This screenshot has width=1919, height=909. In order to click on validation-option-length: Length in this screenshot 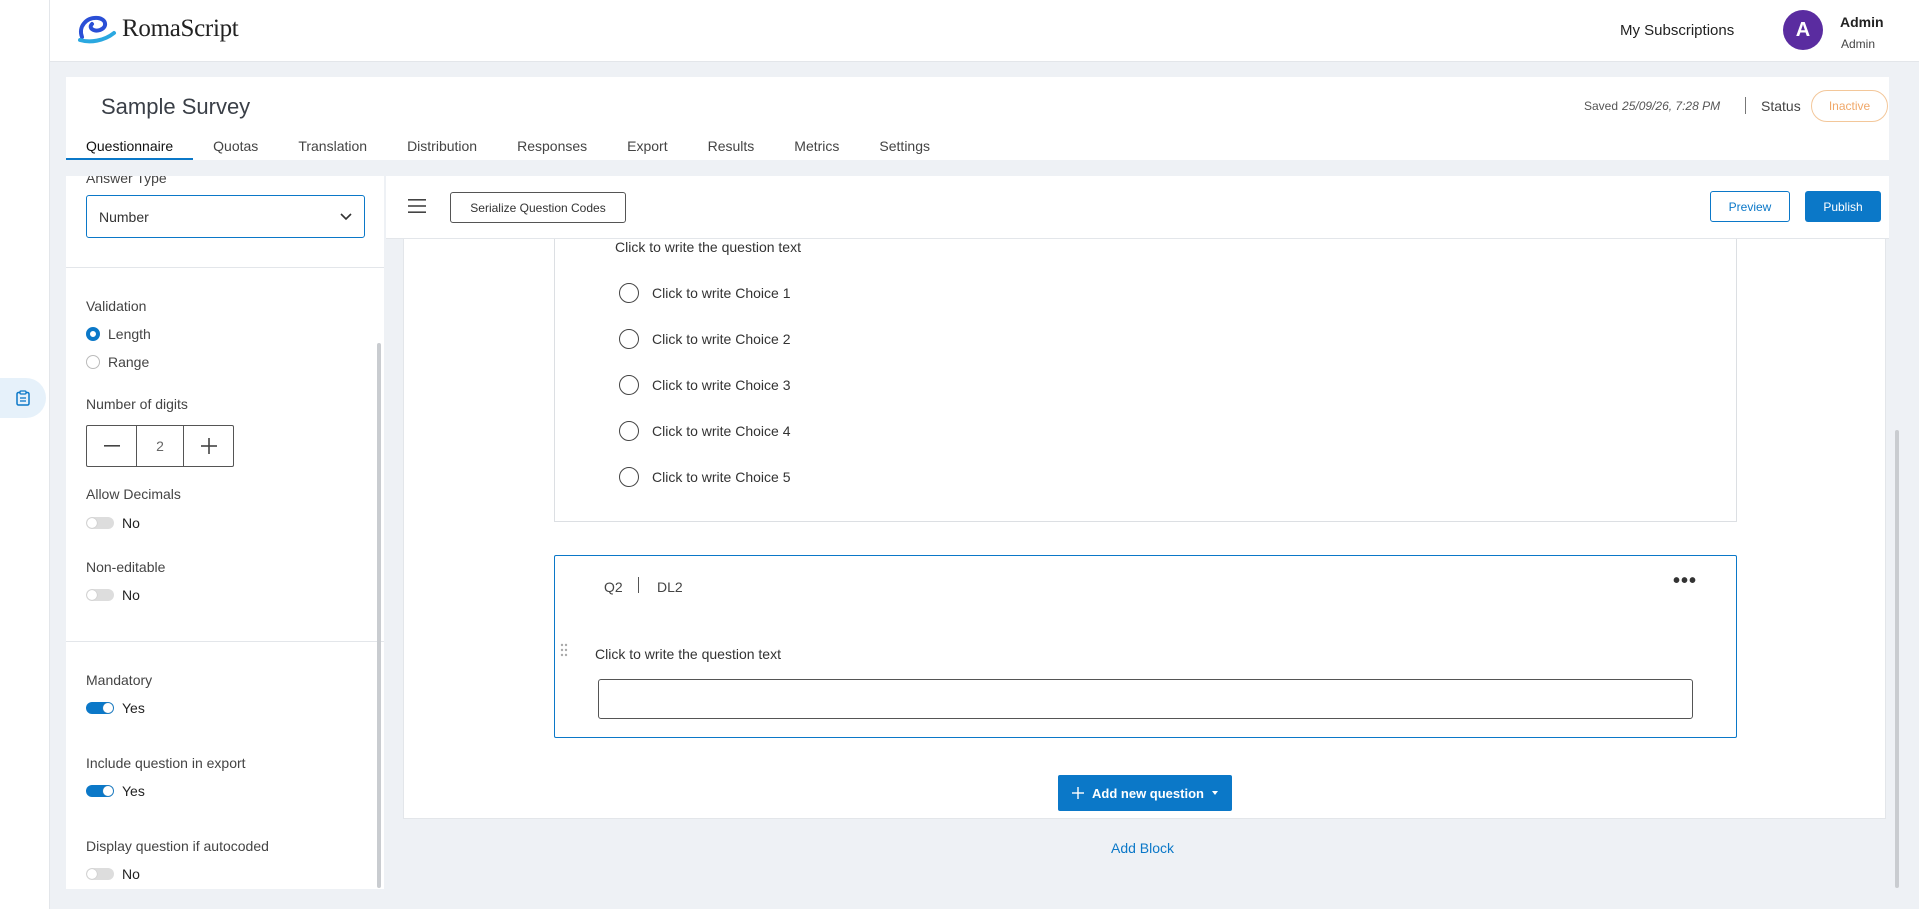, I will do `click(118, 334)`.